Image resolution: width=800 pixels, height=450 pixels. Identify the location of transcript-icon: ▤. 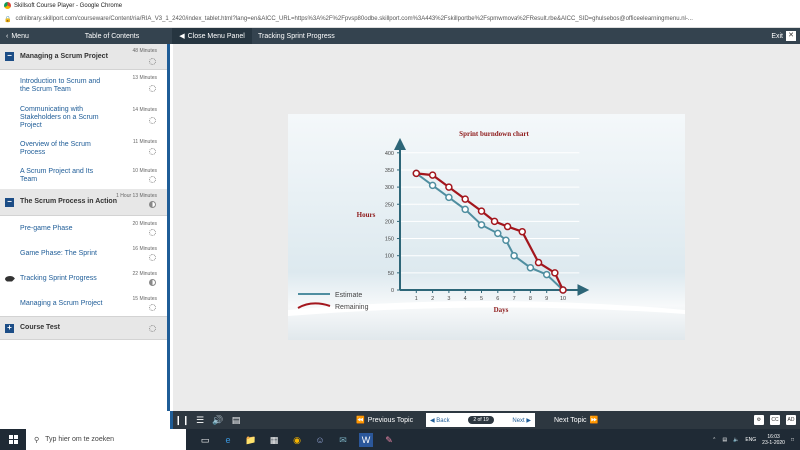
(236, 420).